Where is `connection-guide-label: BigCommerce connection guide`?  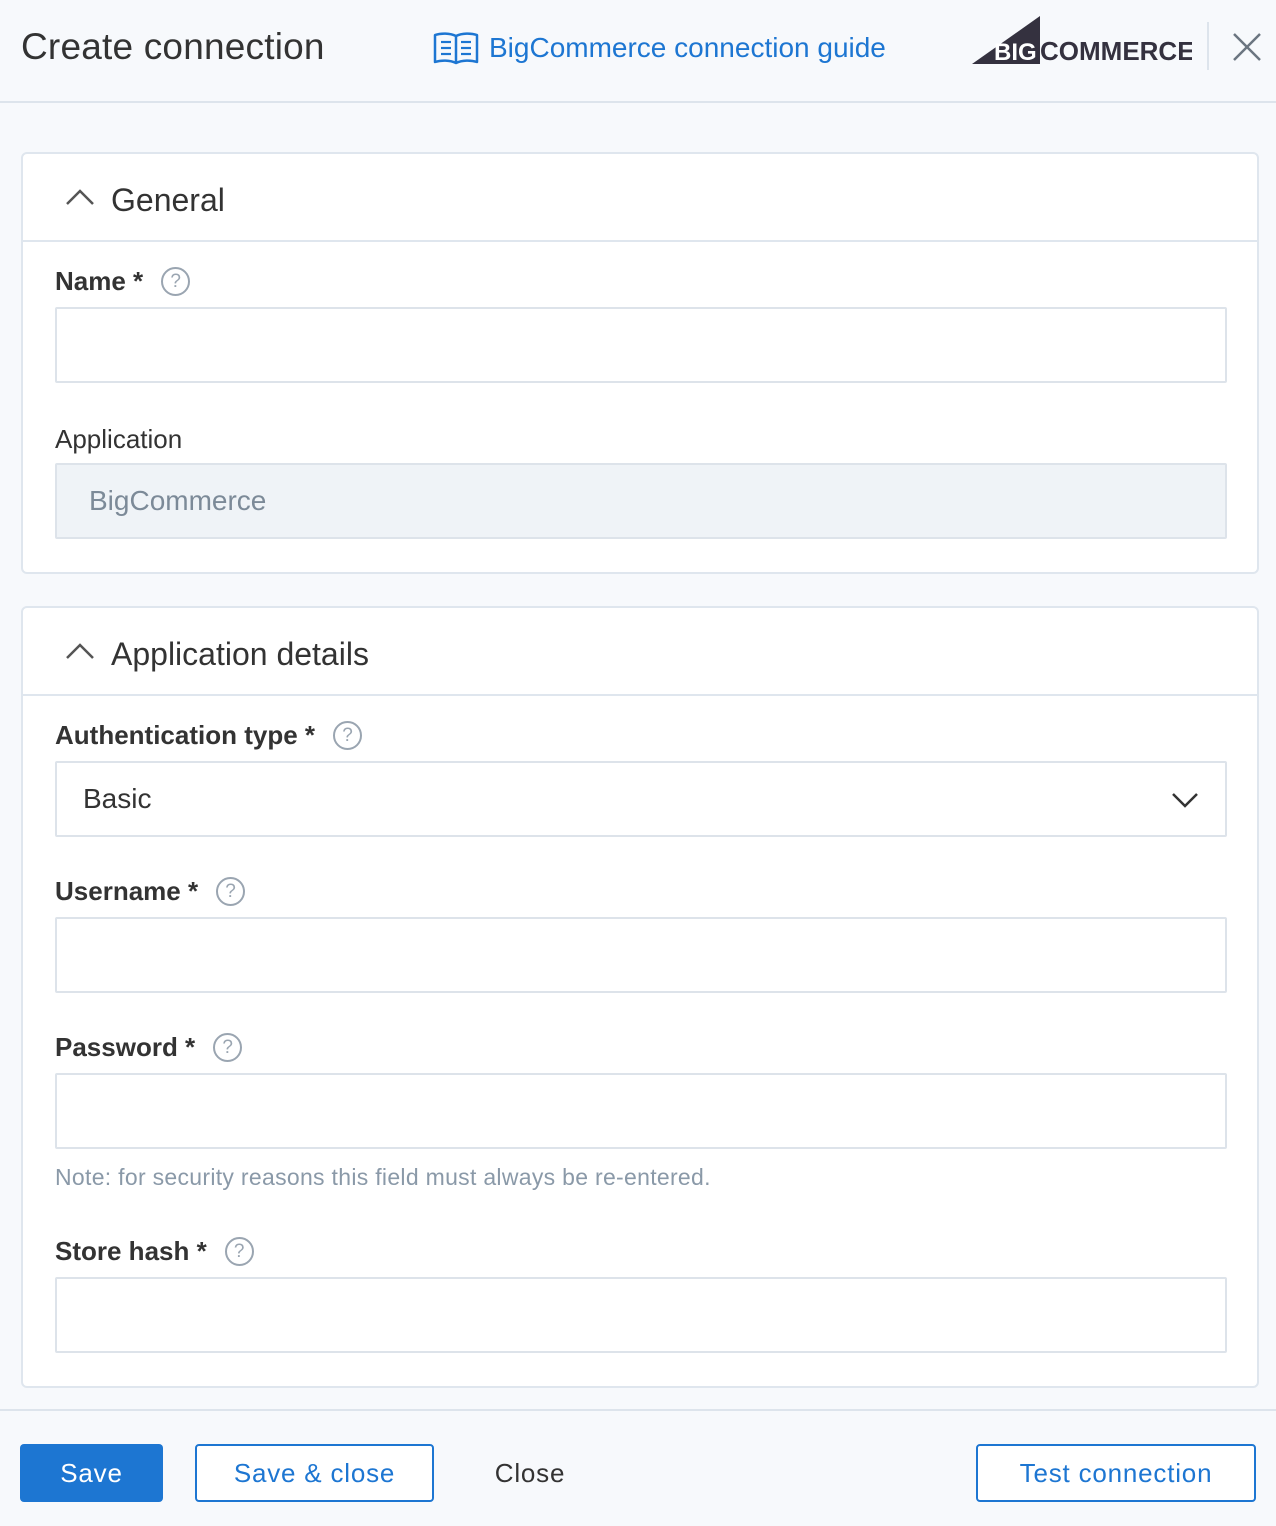
connection-guide-label: BigCommerce connection guide is located at coordinates (687, 47).